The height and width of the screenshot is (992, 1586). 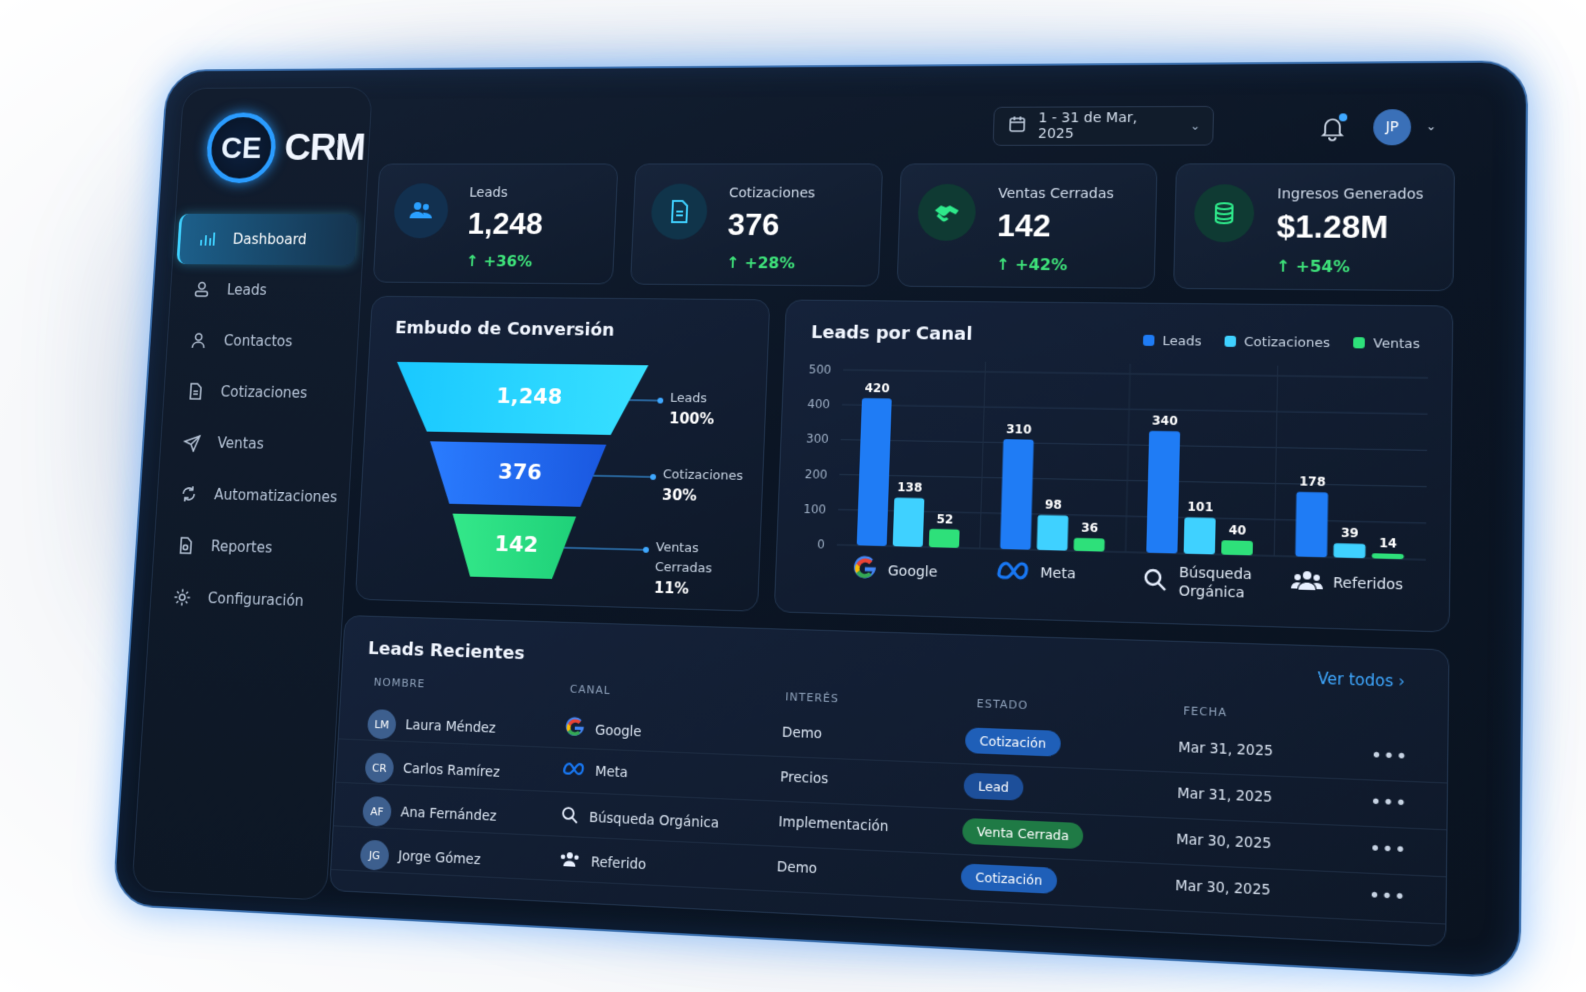 I want to click on sidebar-item-automatizaciones: Automatizaciones, so click(x=251, y=496).